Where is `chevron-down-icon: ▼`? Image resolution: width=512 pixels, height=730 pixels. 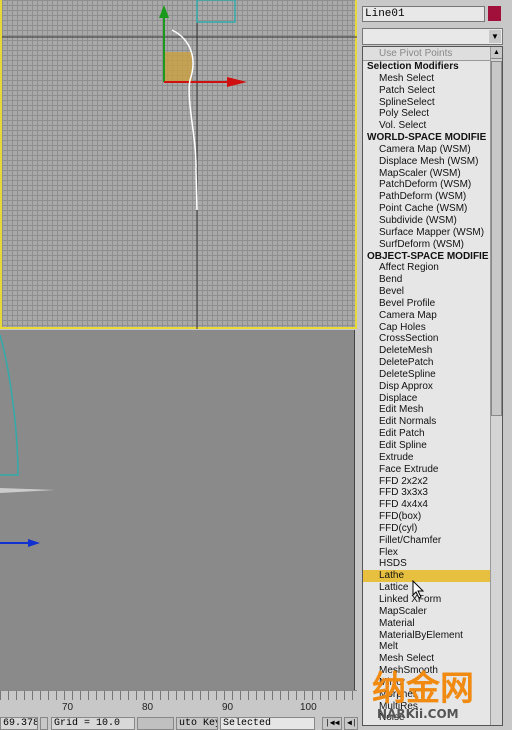
chevron-down-icon: ▼ is located at coordinates (495, 36).